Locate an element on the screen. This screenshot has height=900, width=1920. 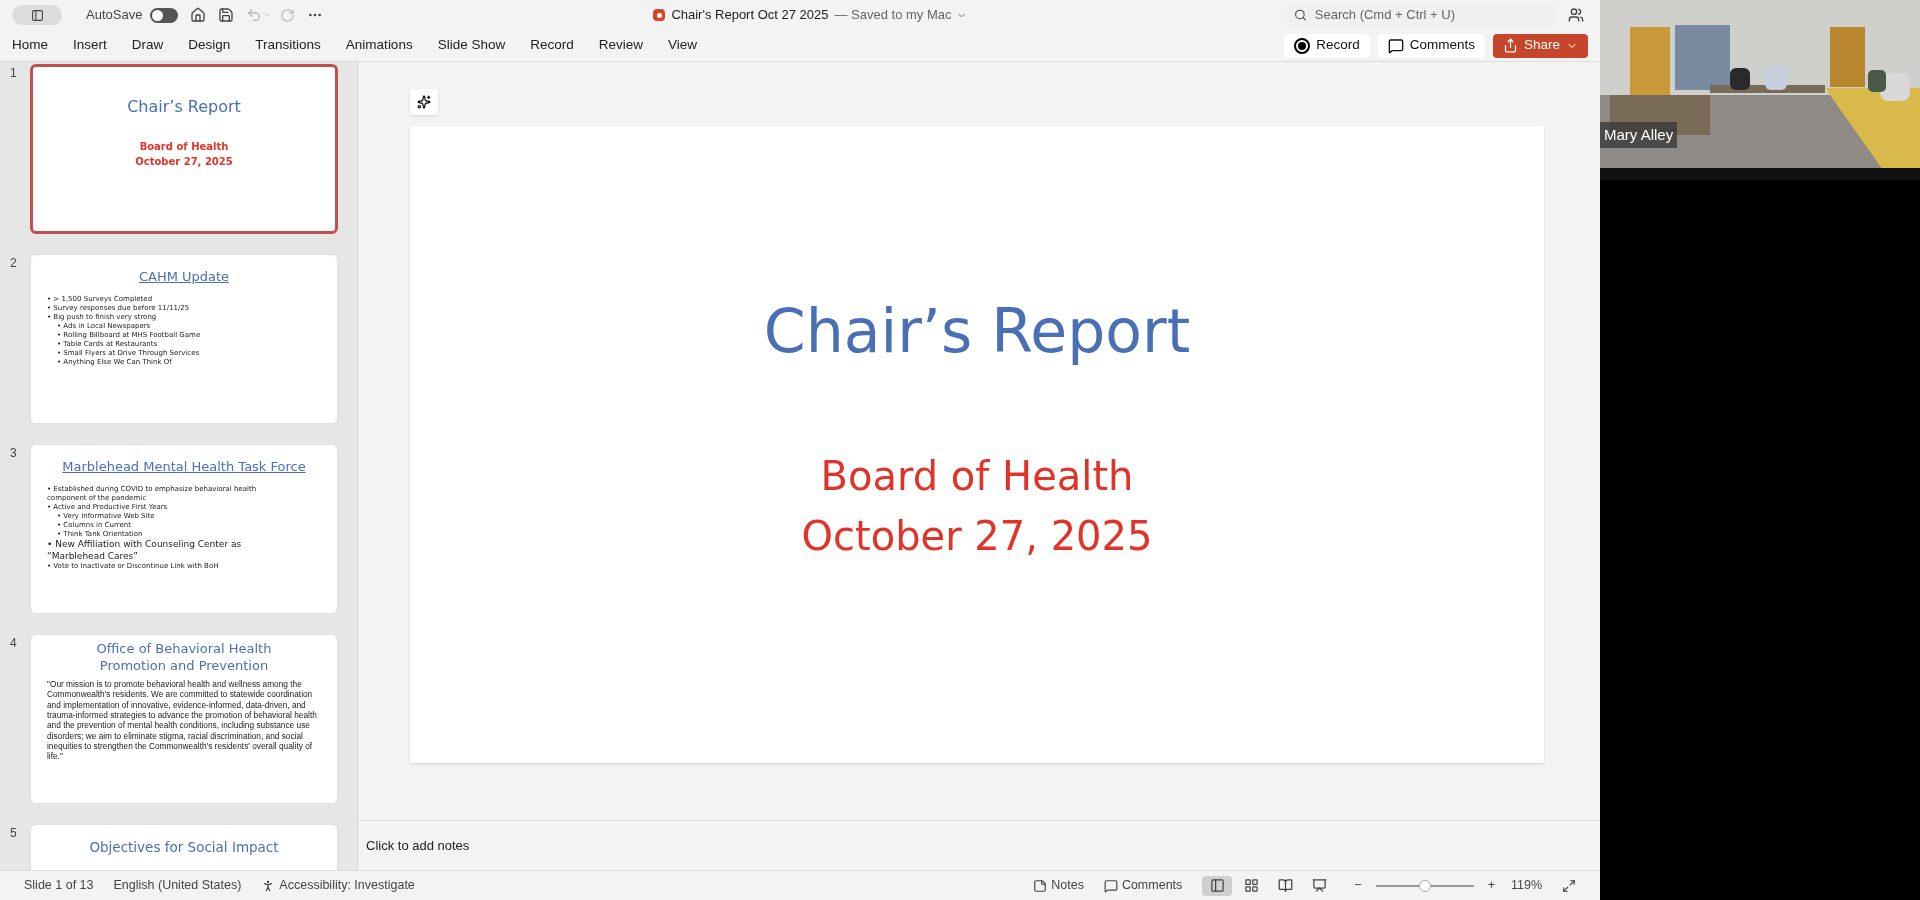
ribbon-tab: Design is located at coordinates (209, 45).